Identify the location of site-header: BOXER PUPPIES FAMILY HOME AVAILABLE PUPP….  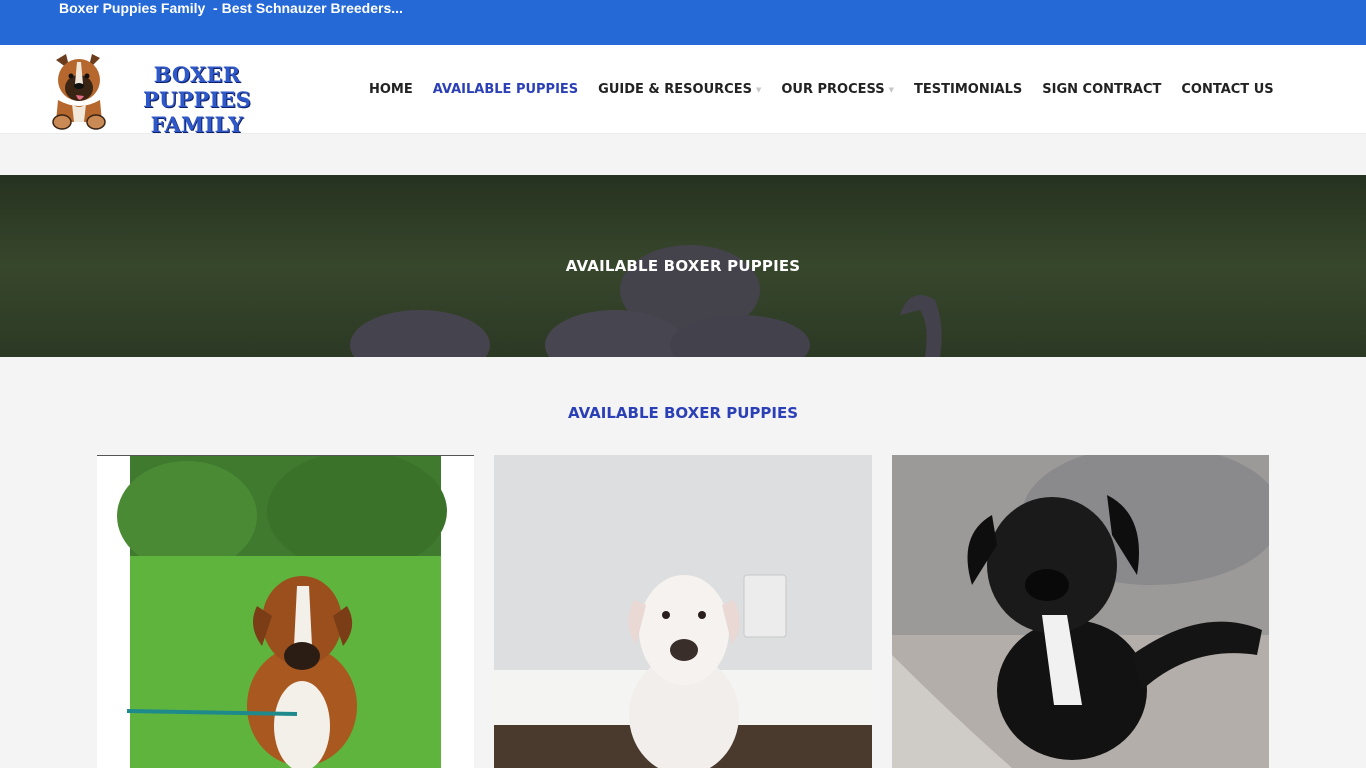
(683, 91).